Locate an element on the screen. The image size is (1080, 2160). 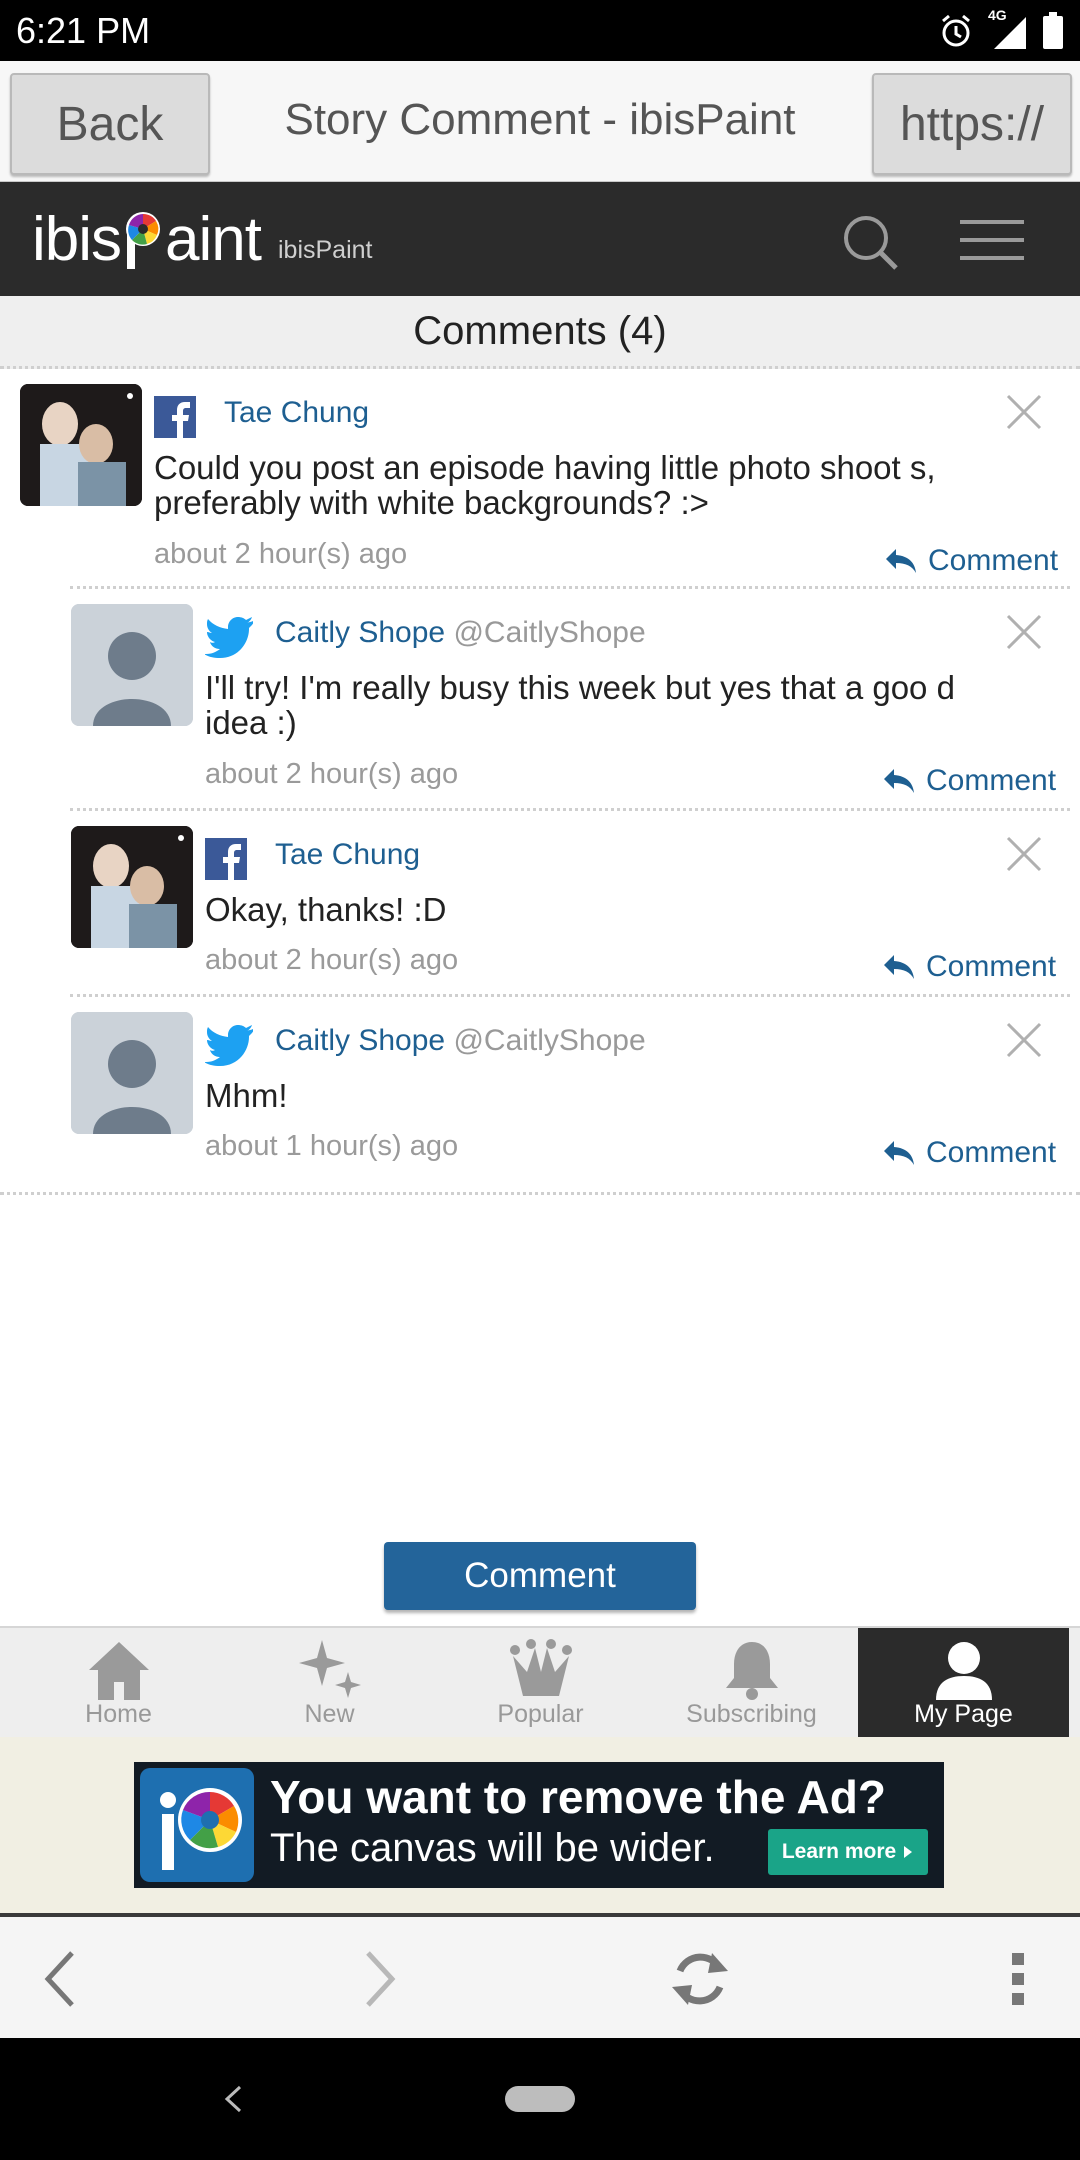
nav-home: Home is located at coordinates (118, 1683).